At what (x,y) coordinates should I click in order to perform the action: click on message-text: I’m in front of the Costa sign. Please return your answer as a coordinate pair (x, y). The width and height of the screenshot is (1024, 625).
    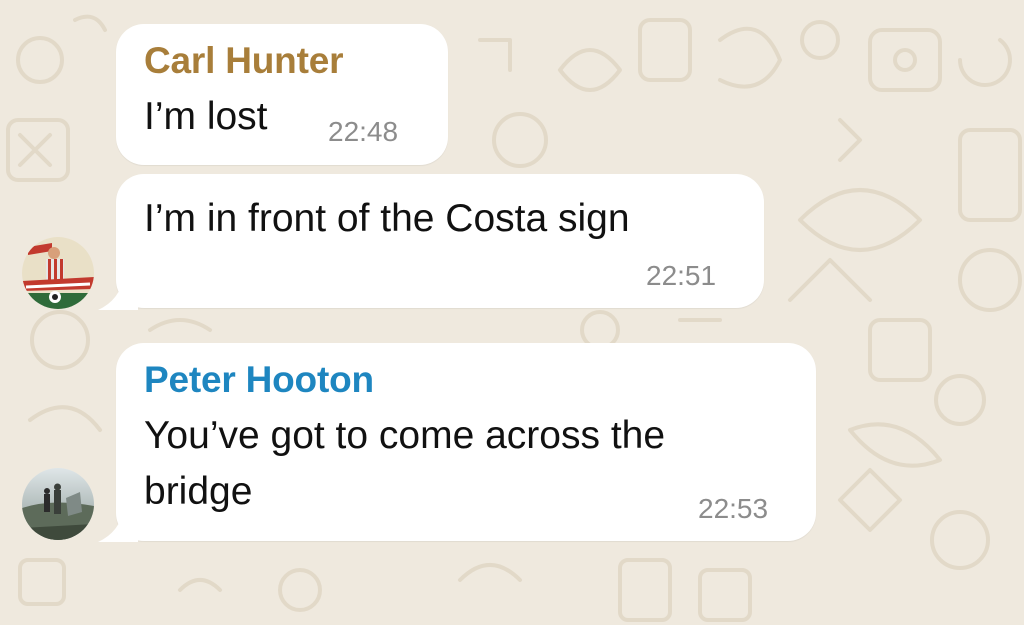
    Looking at the image, I should click on (387, 218).